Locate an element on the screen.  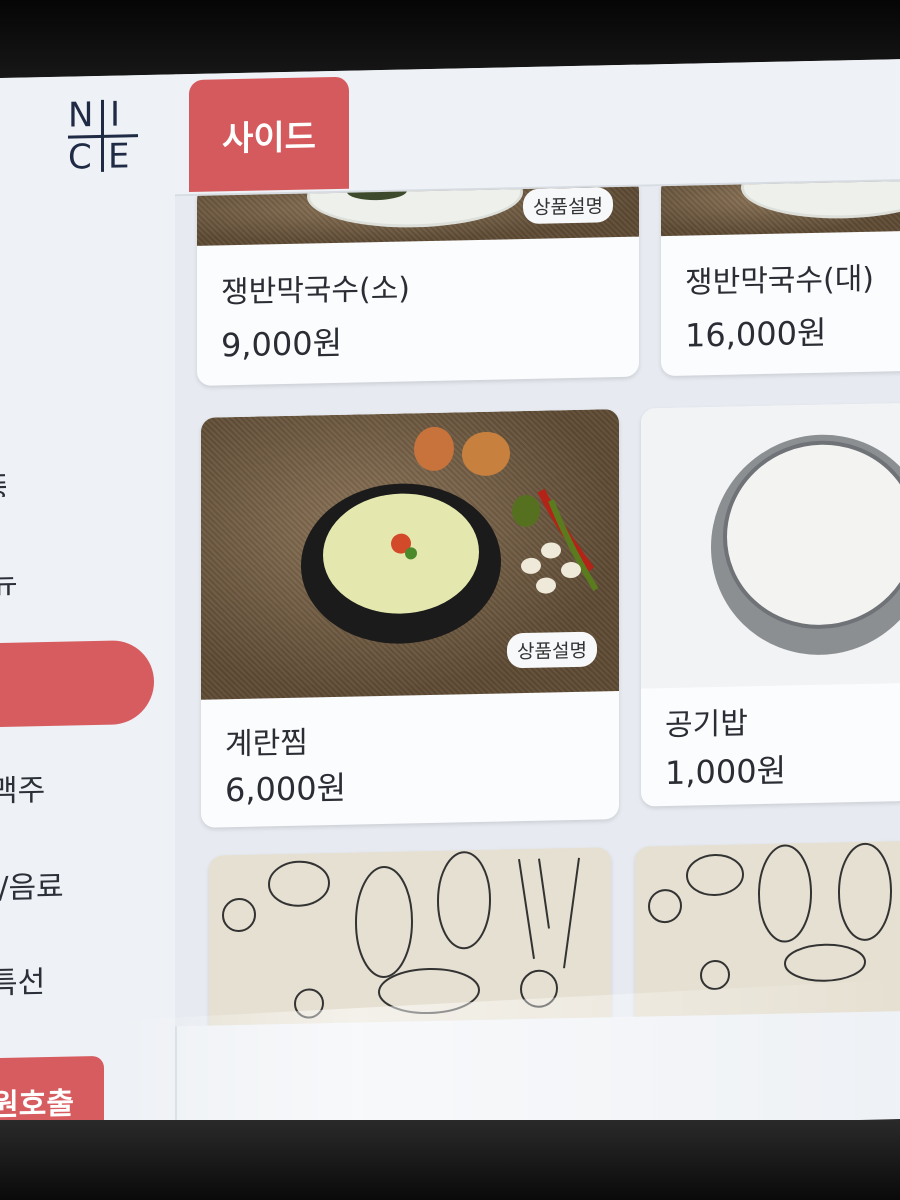
menu-item-name: 계란찜 is located at coordinates (266, 744).